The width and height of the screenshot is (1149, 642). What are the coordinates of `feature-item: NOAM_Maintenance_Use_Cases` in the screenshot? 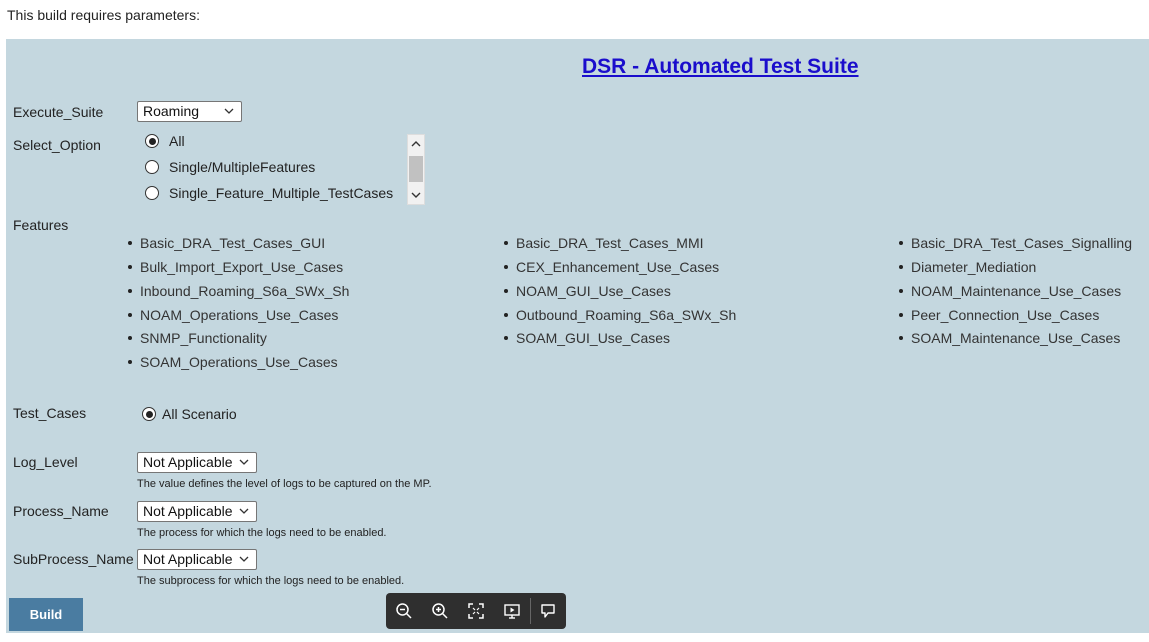 It's located at (1010, 291).